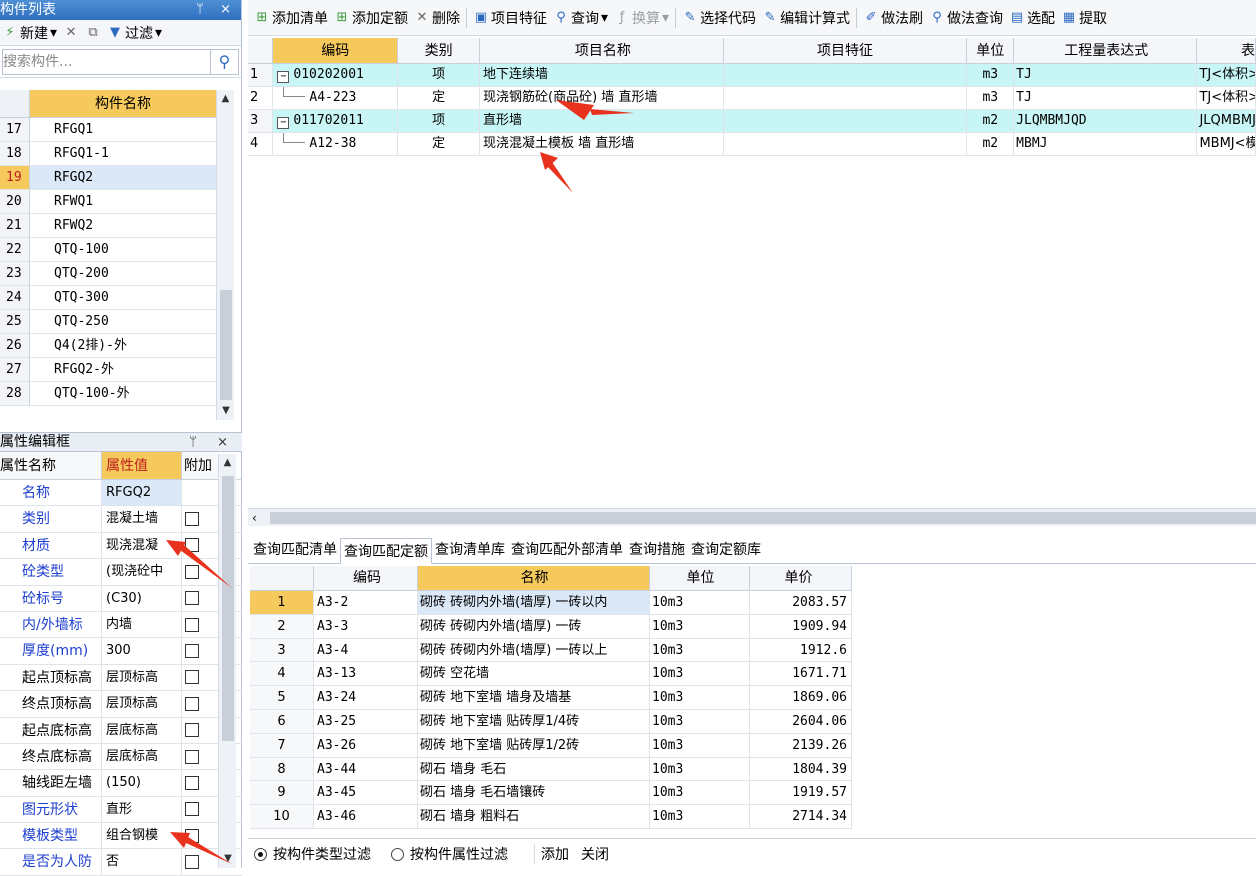  Describe the element at coordinates (1226, 144) in the screenshot. I see `quantity-expression-detail: MBMJ<模板` at that location.